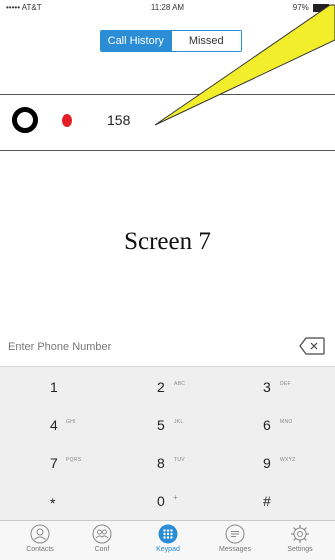  I want to click on phone-number-input, so click(133, 347).